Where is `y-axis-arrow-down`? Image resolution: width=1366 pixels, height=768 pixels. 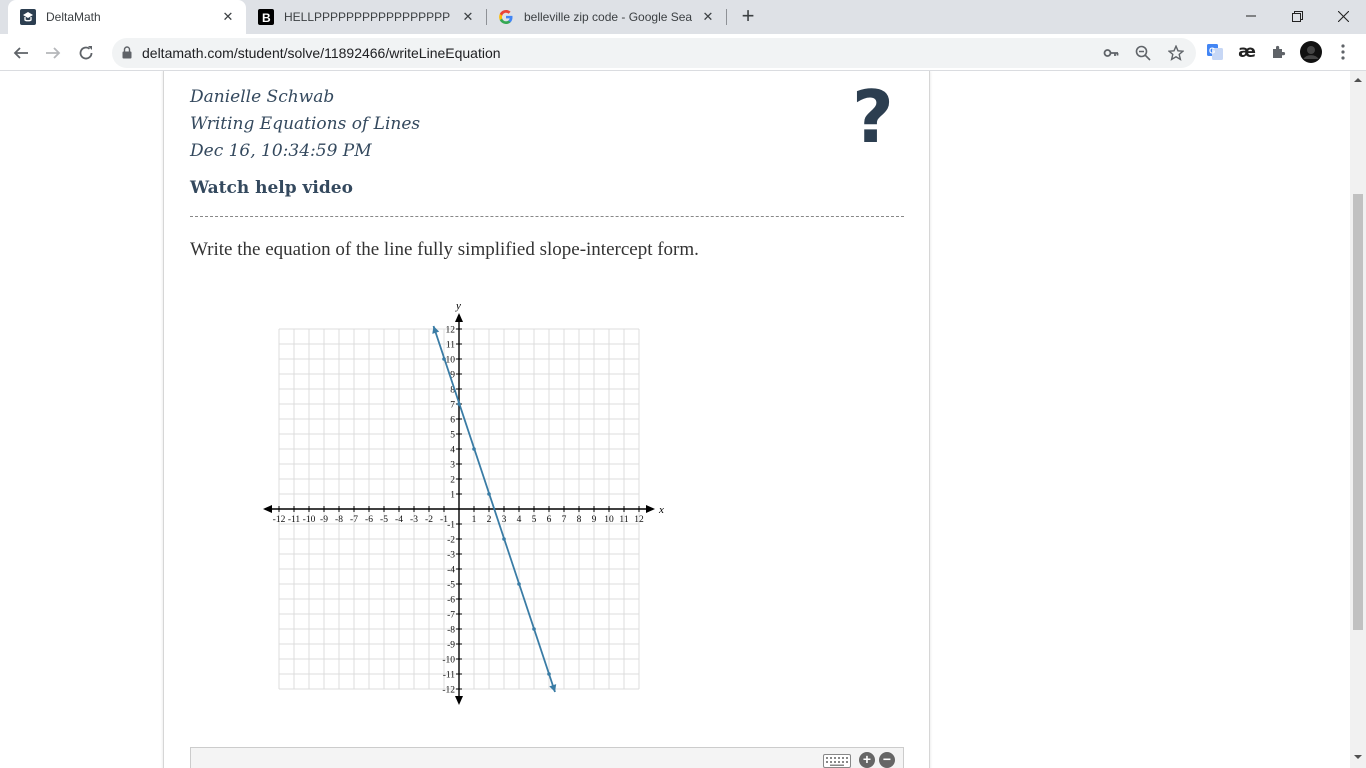
y-axis-arrow-down is located at coordinates (459, 700).